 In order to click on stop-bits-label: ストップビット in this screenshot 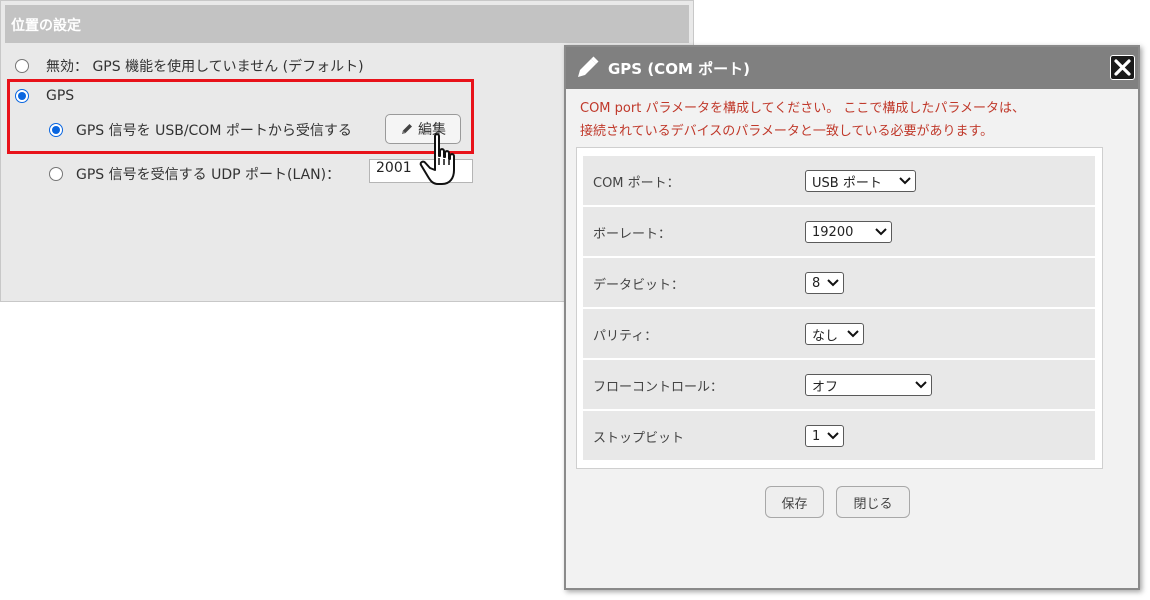, I will do `click(639, 438)`.